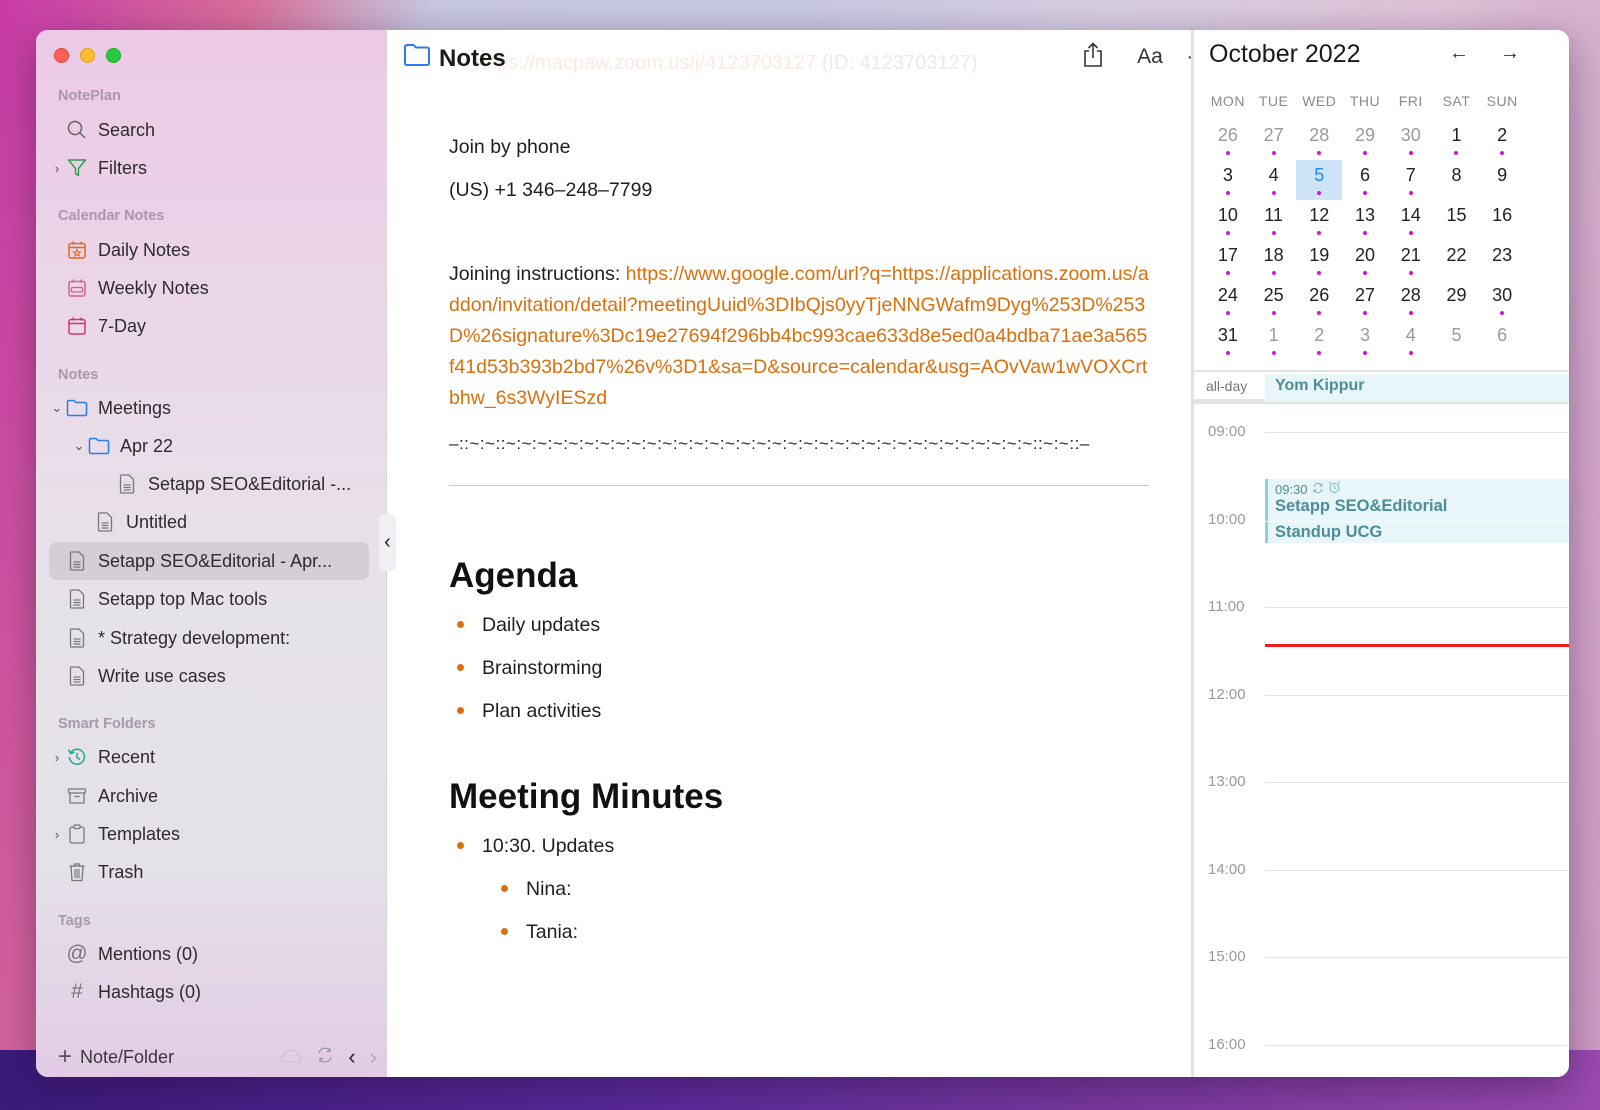 This screenshot has height=1110, width=1600. I want to click on plus-icon: +, so click(65, 1057).